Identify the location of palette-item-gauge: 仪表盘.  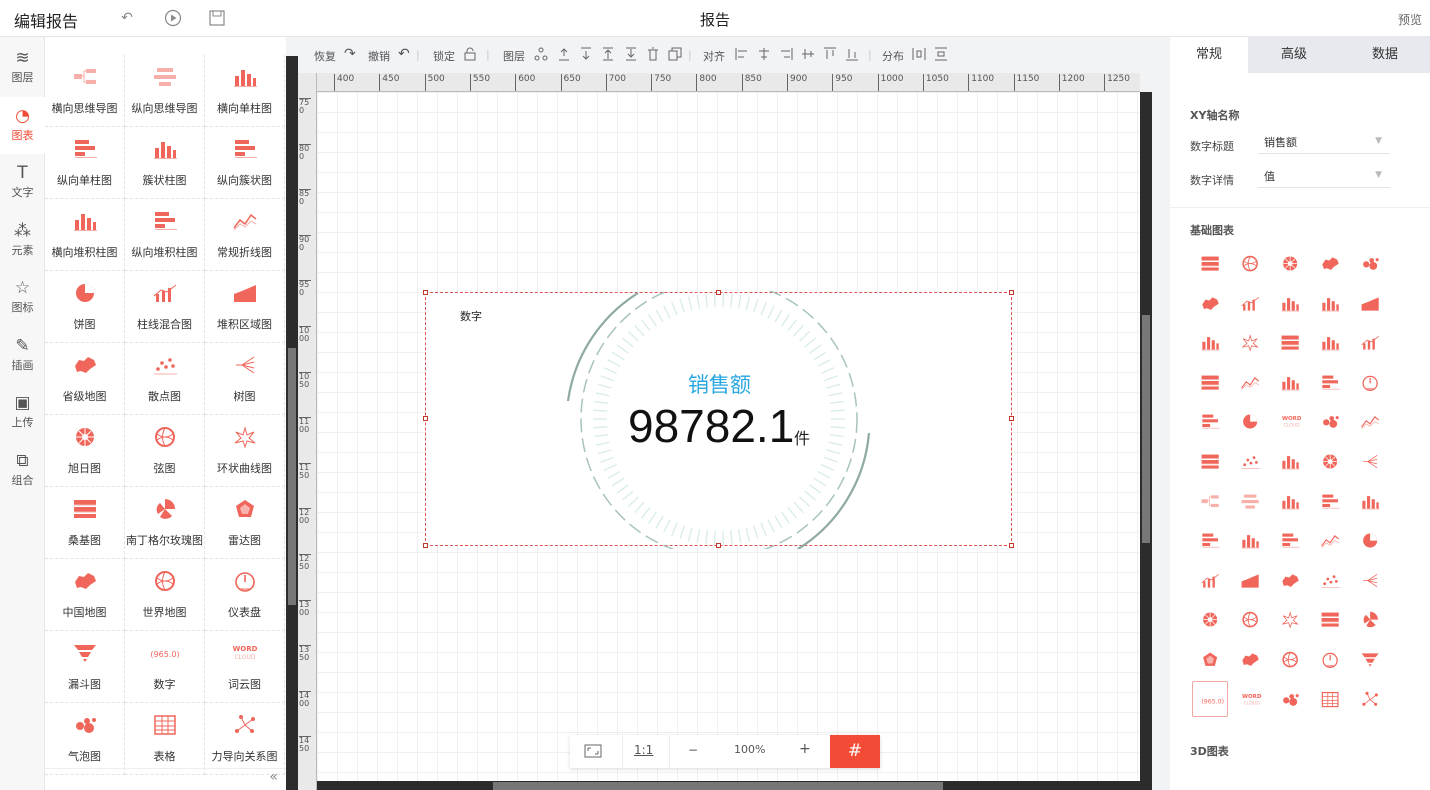
(245, 595).